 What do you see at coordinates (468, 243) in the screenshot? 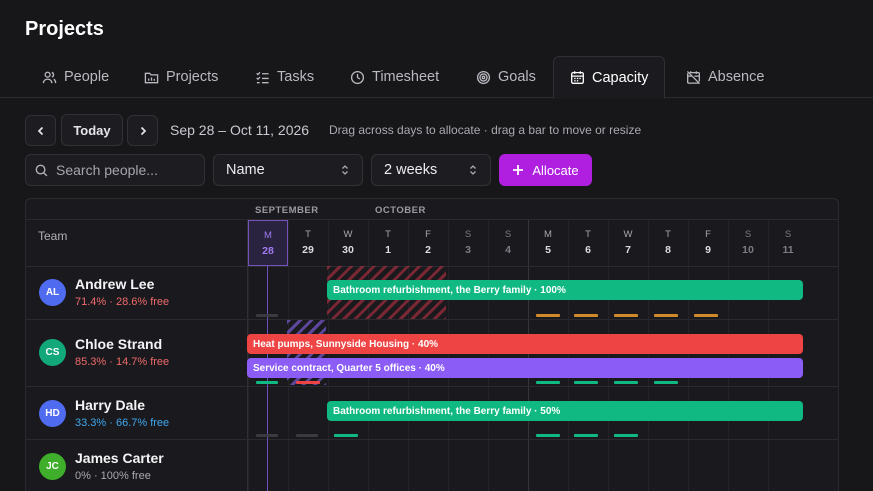
I see `day-header: S3` at bounding box center [468, 243].